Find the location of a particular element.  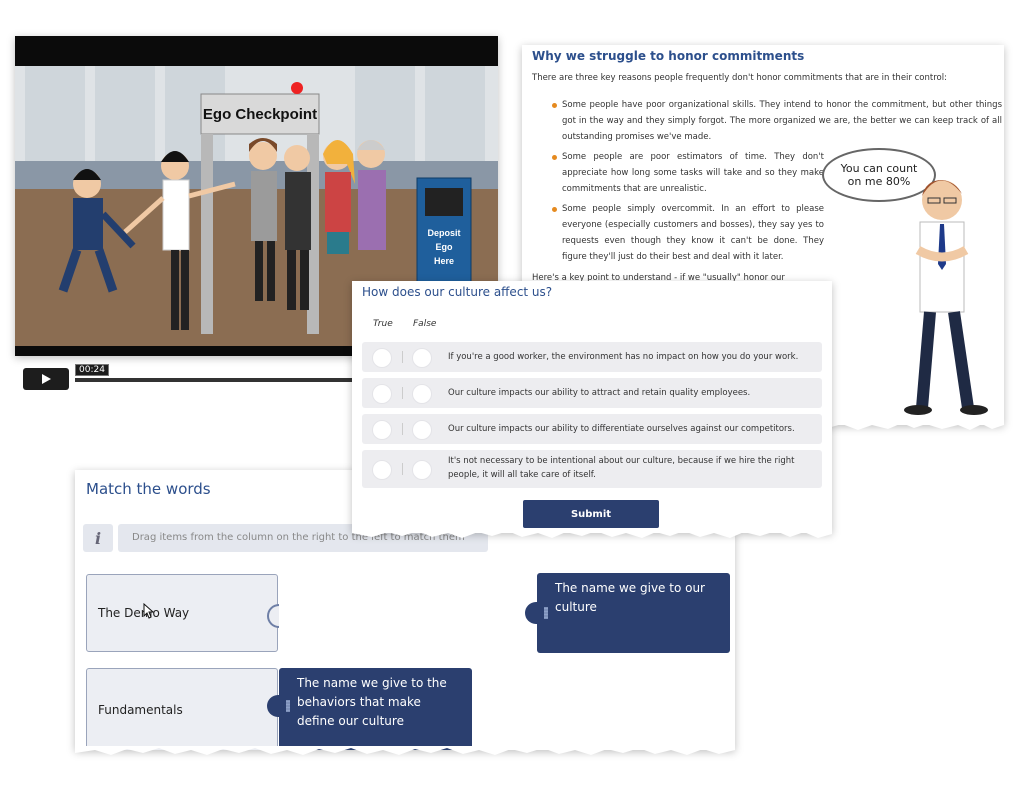

draggable-answer-label: The name we give to our culture is located at coordinates (630, 597).